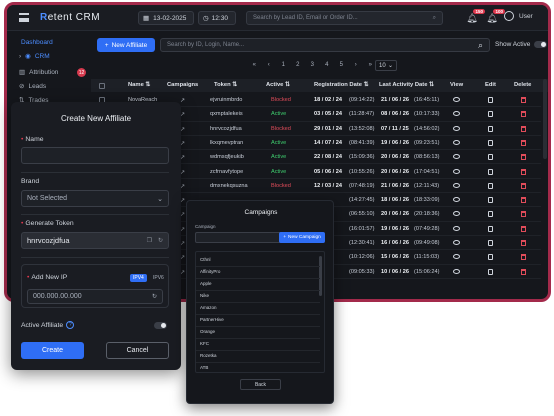 This screenshot has width=554, height=416. I want to click on name-input, so click(95, 155).